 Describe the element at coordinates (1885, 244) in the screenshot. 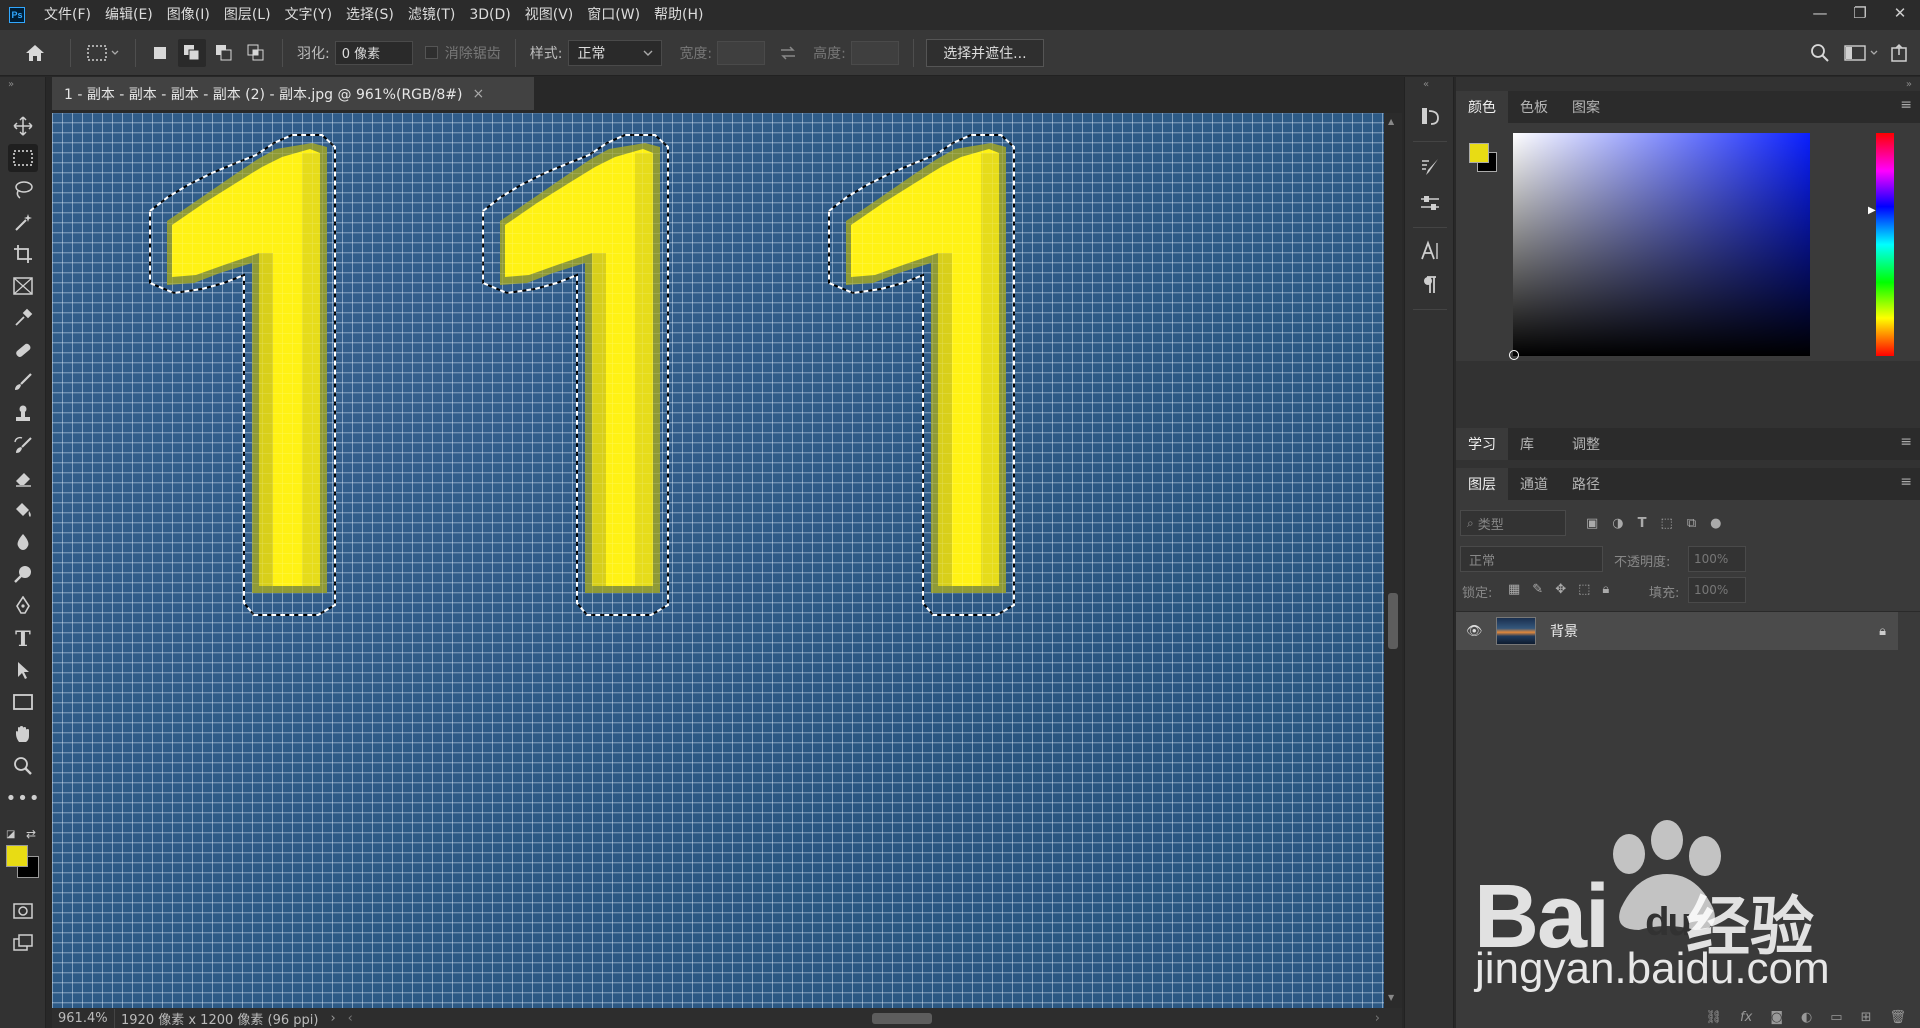

I see `hue-slider` at that location.